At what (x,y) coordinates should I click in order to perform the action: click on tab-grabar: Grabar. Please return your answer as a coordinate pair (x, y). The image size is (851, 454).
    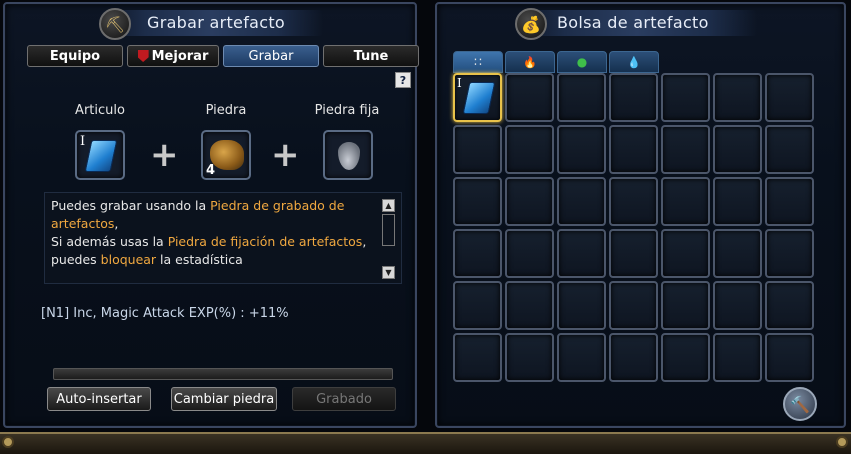
    Looking at the image, I should click on (271, 56).